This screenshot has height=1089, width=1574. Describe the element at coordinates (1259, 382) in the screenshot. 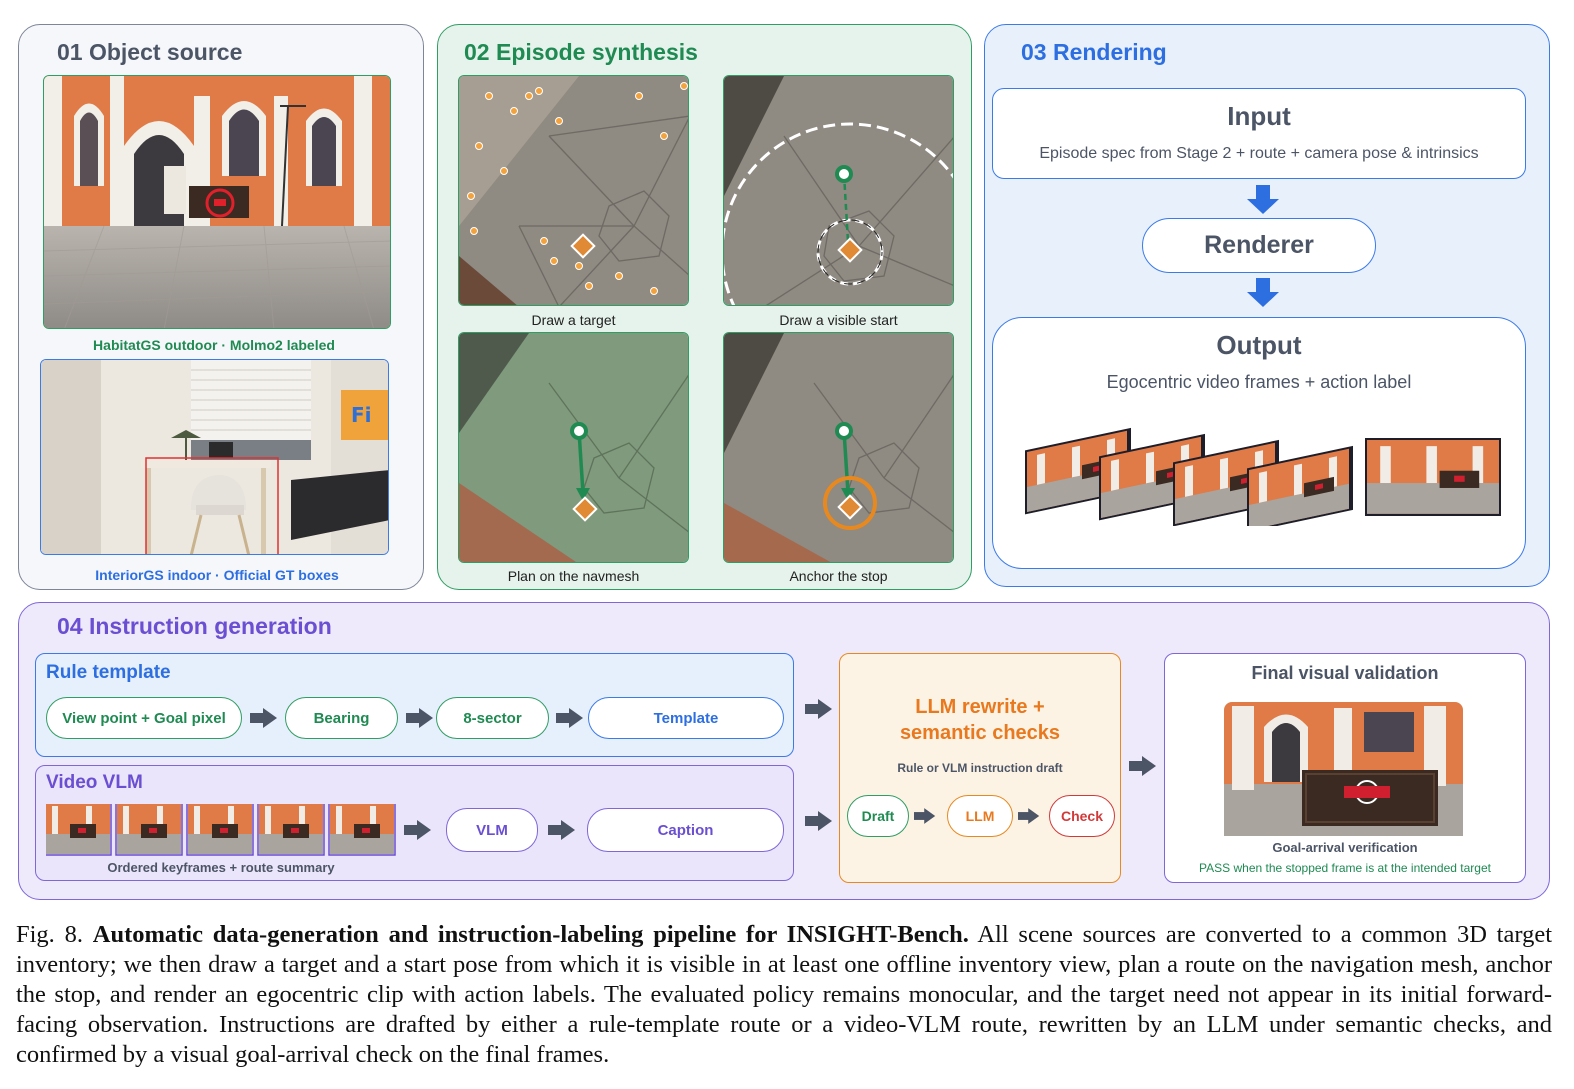

I see `output-subtitle: Egocentric video frames + action label` at that location.